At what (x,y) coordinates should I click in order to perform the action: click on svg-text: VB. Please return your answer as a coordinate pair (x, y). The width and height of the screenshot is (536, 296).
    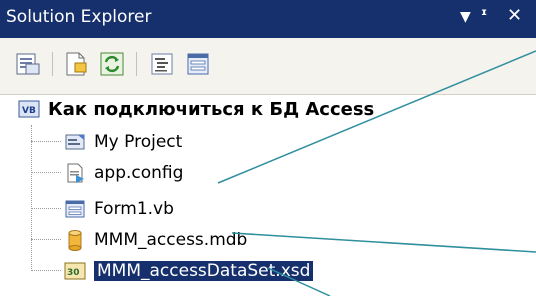
    Looking at the image, I should click on (29, 111).